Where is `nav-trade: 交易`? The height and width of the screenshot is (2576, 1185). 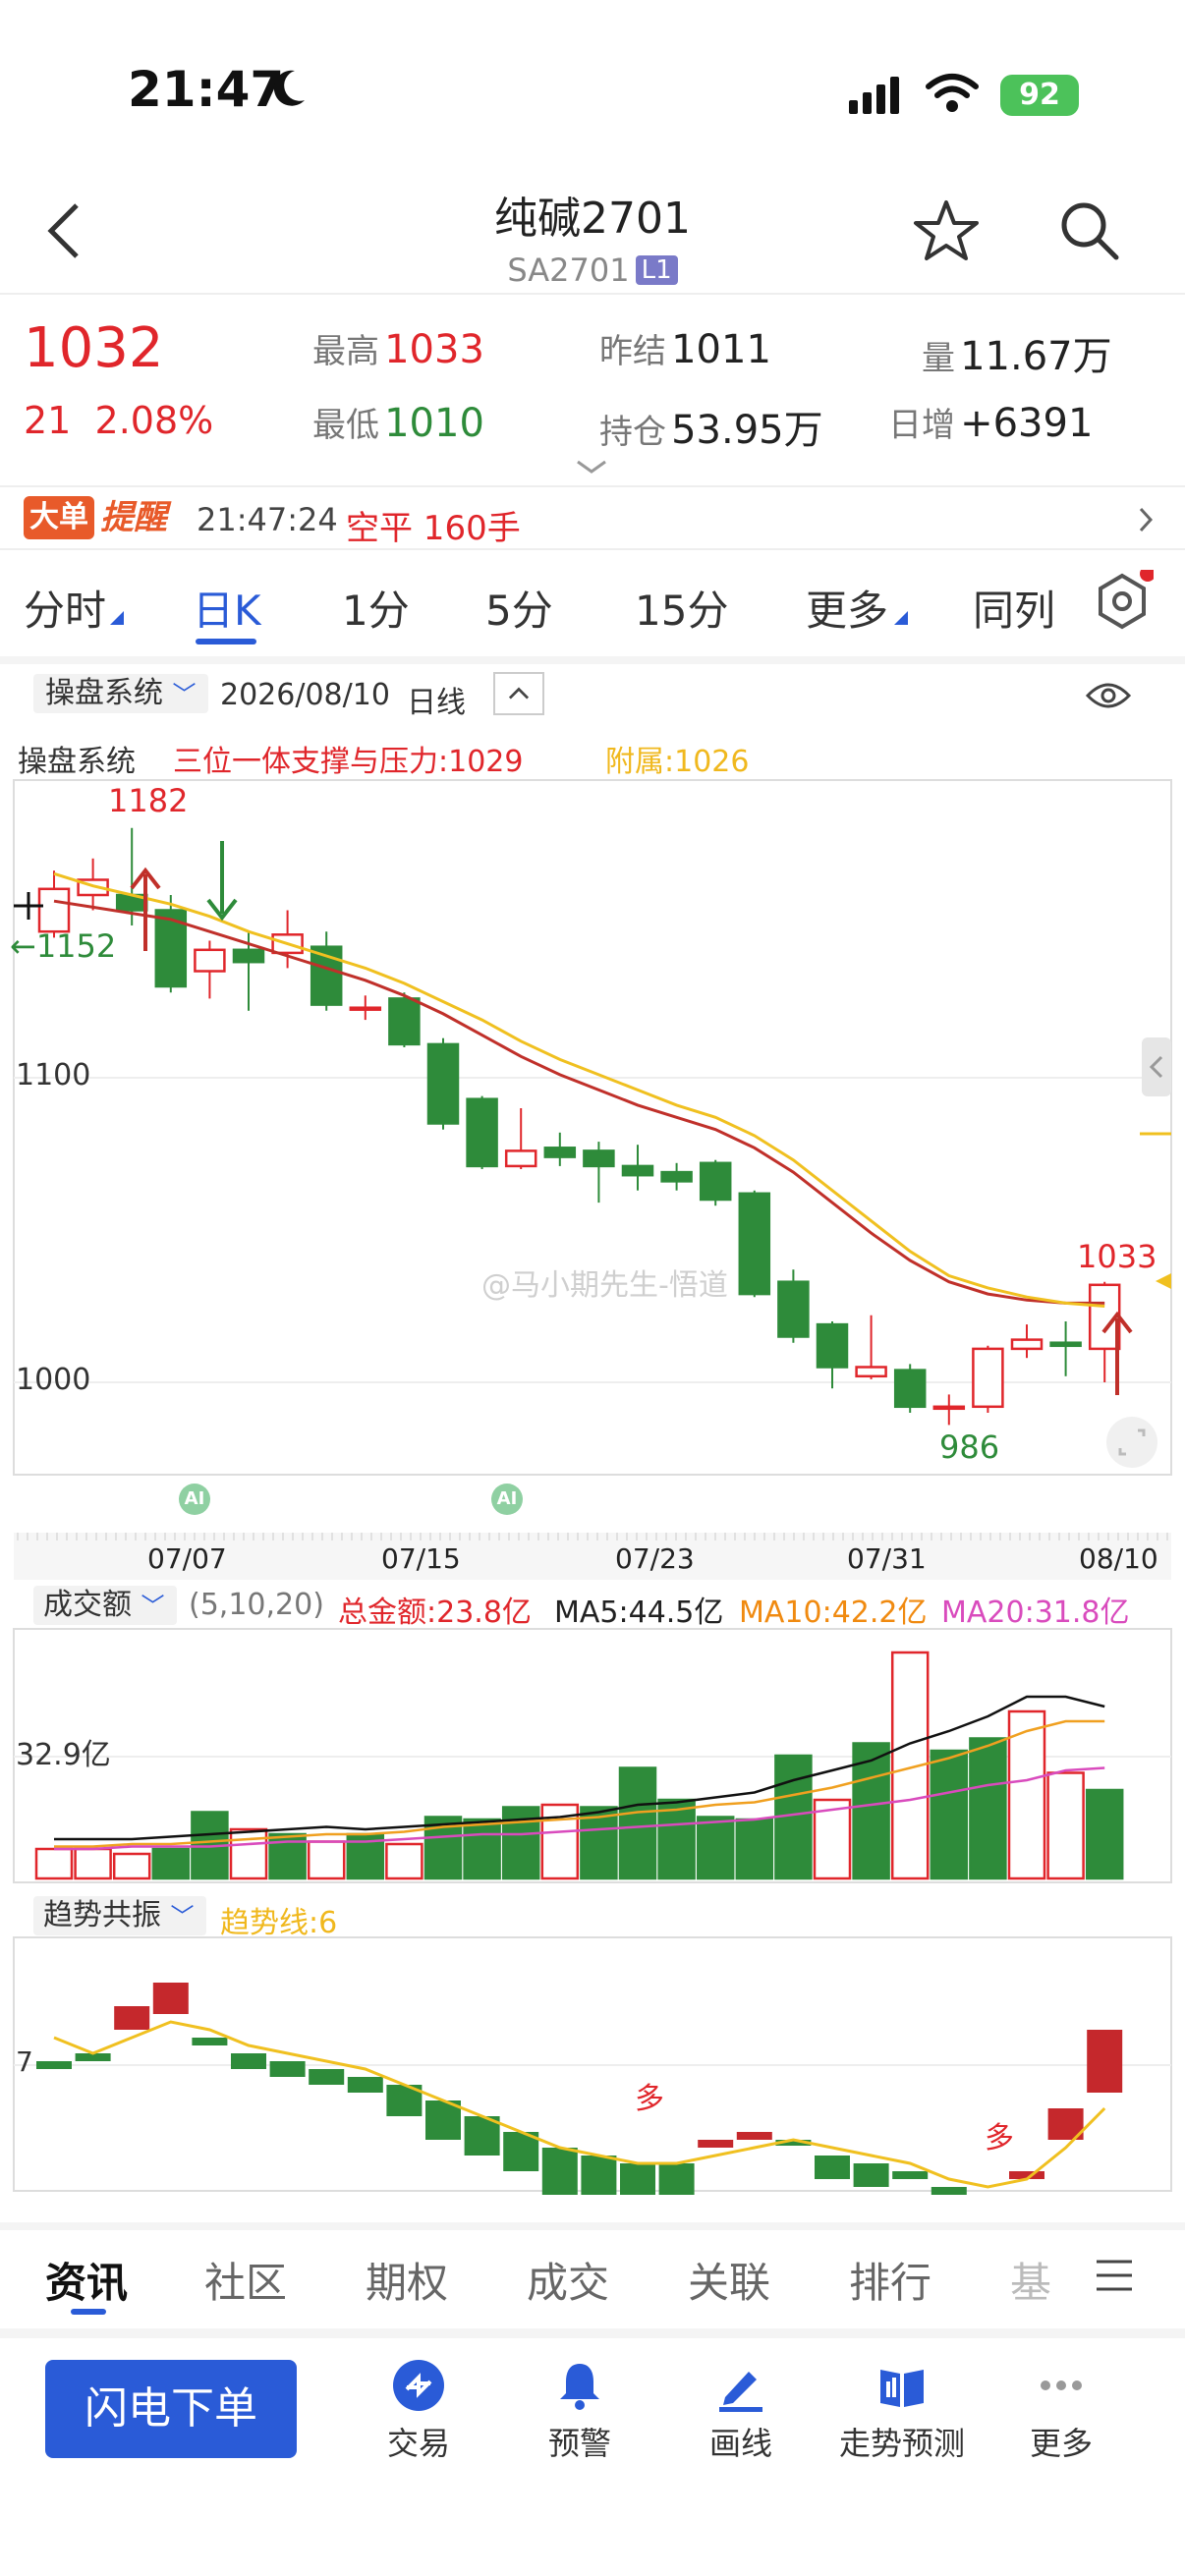 nav-trade: 交易 is located at coordinates (418, 2411).